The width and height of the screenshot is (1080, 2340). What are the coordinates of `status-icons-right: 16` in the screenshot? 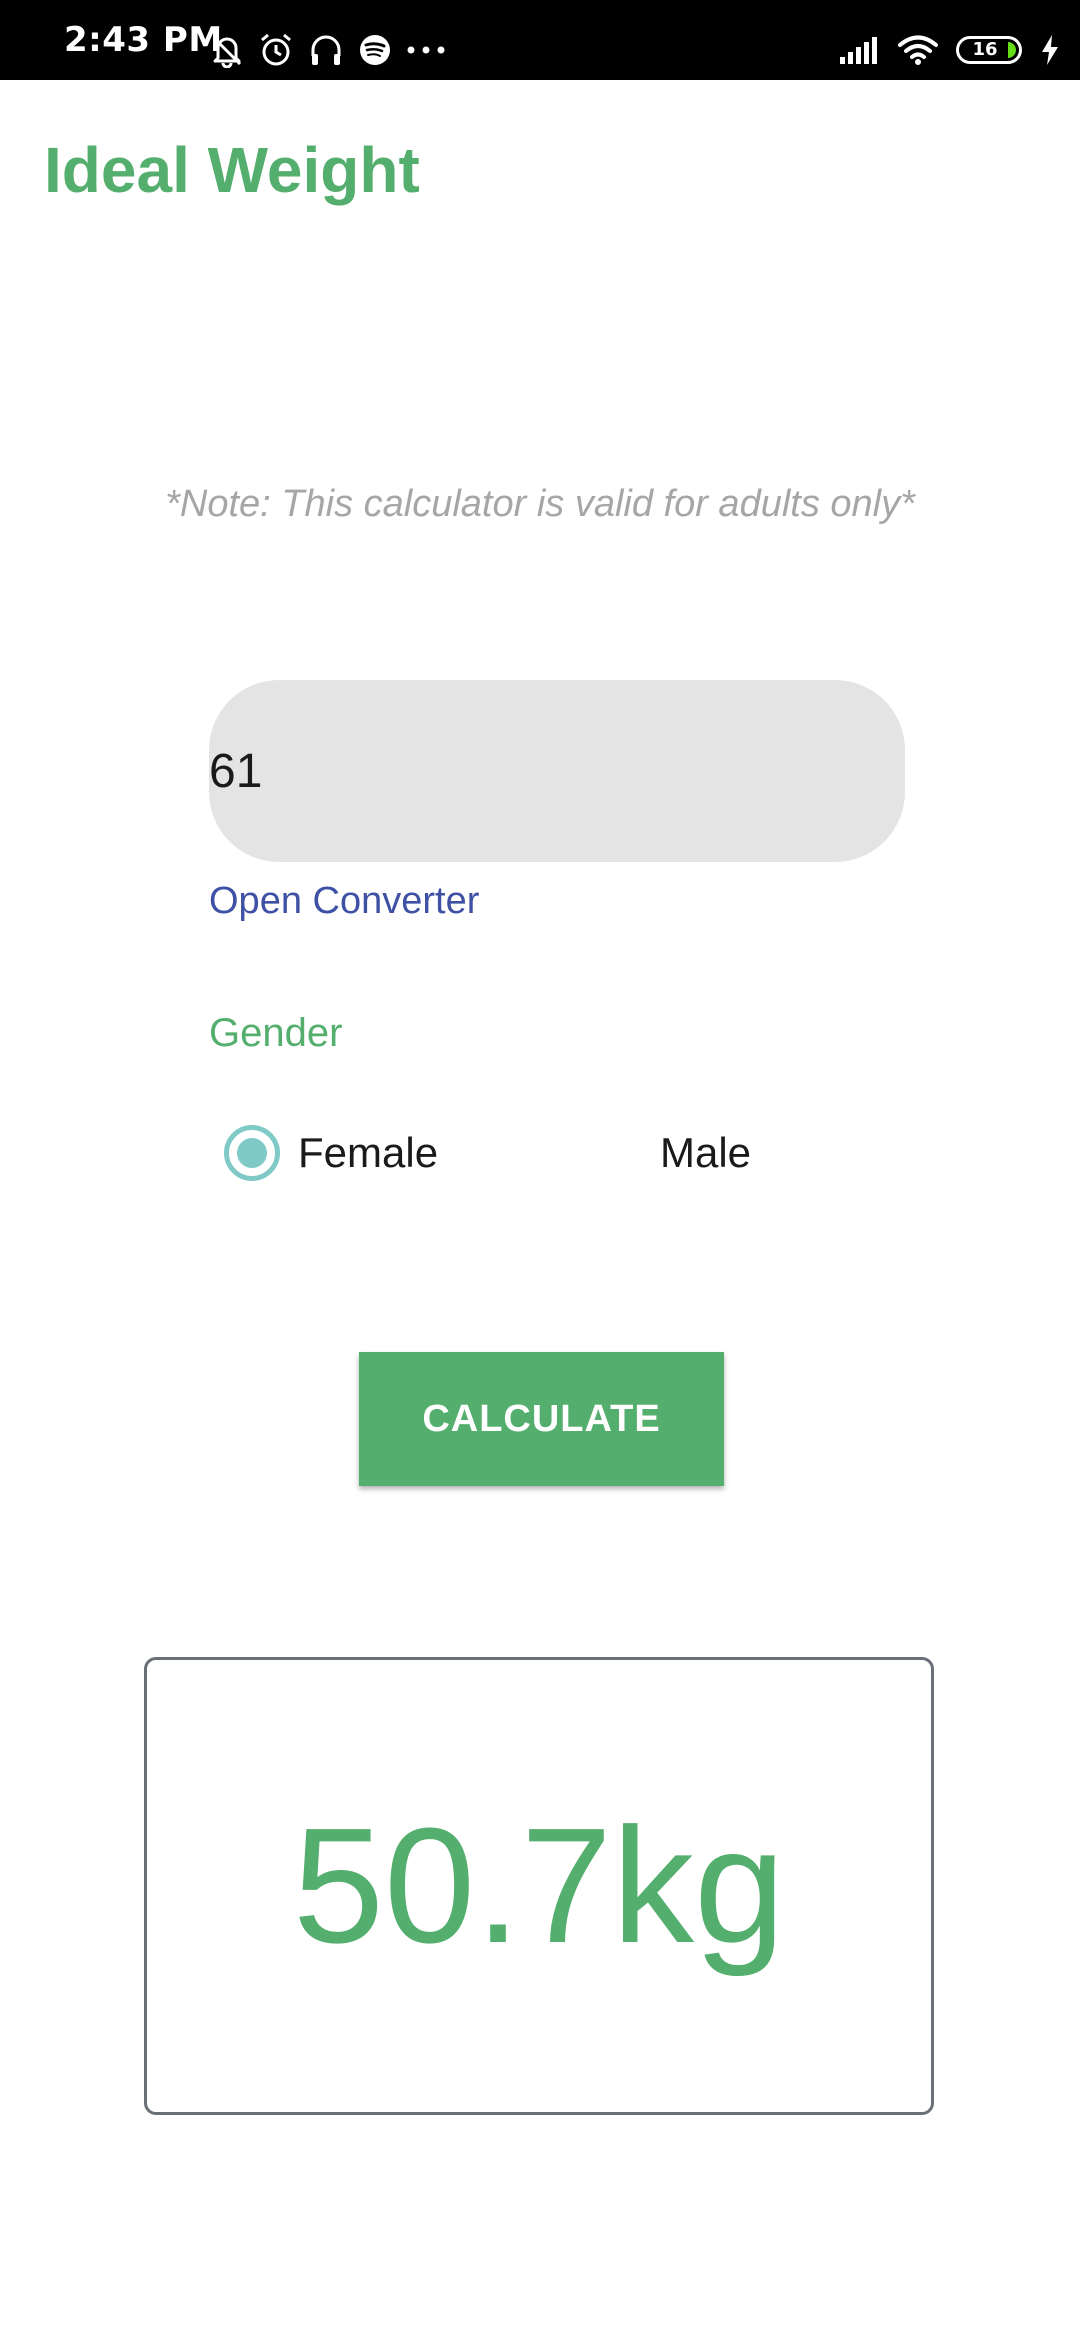 It's located at (949, 50).